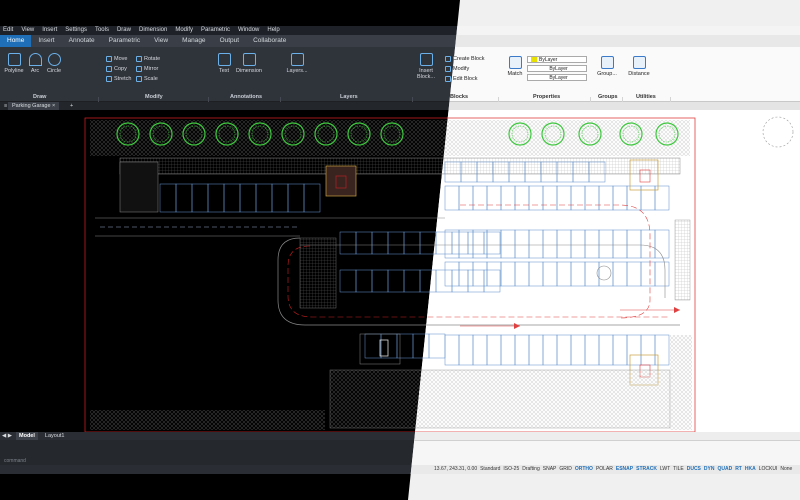  I want to click on polyline-icon, so click(14, 59).